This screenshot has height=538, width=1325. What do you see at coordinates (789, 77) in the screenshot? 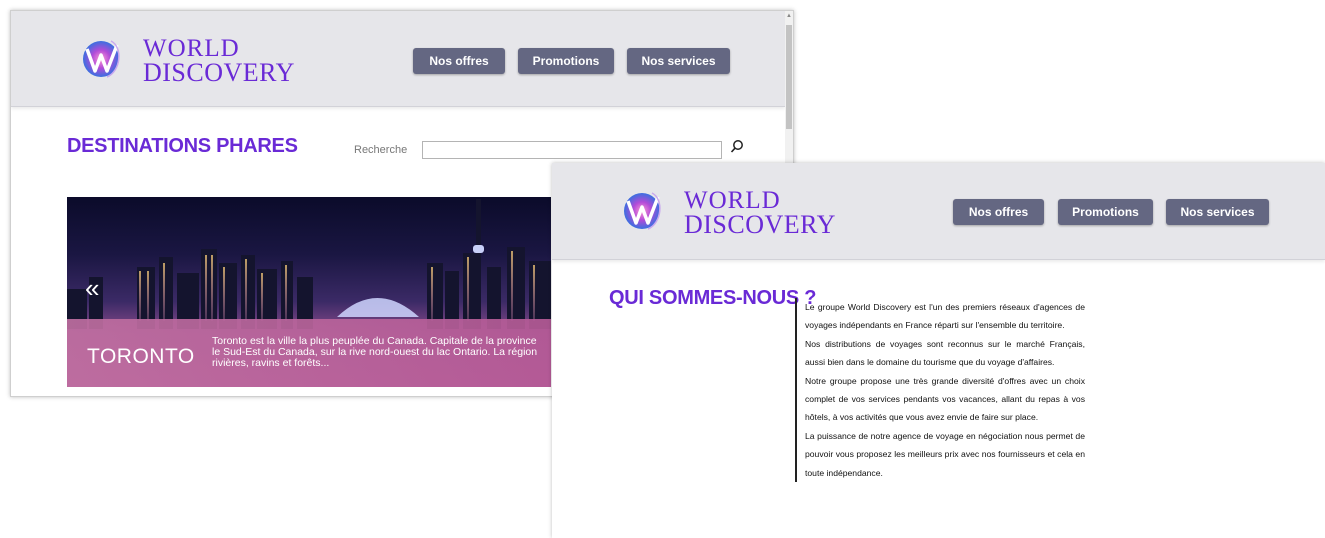
I see `scrollbar-thumb` at bounding box center [789, 77].